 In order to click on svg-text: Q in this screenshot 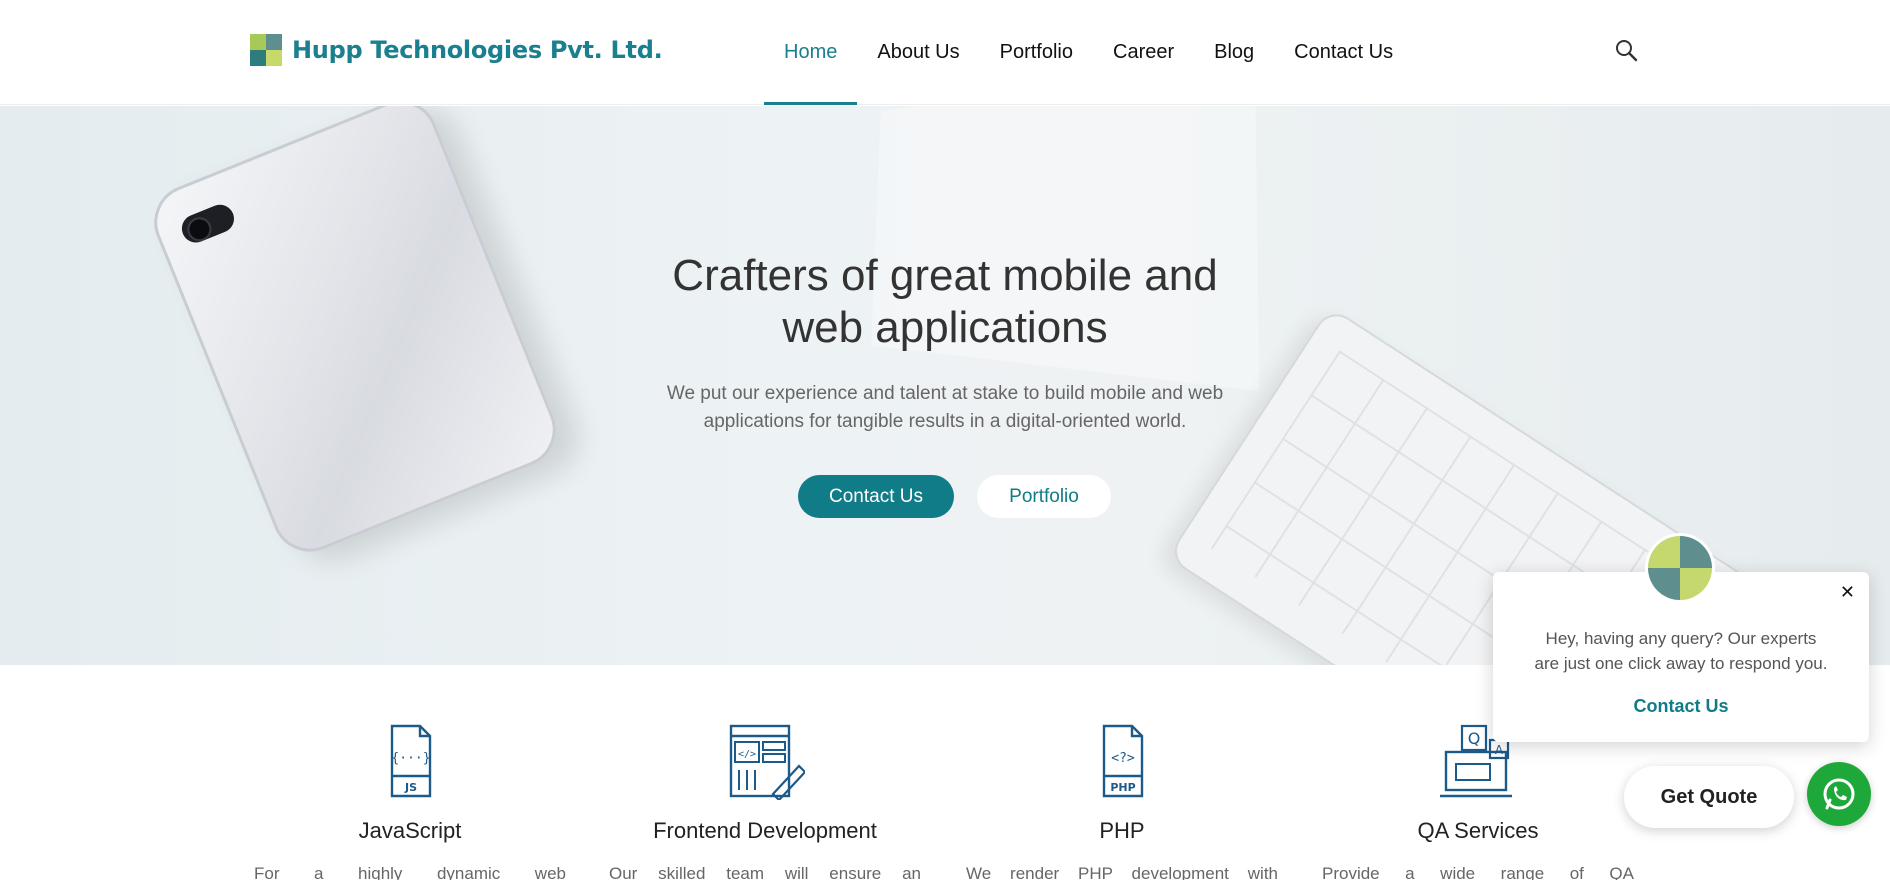, I will do `click(1474, 738)`.